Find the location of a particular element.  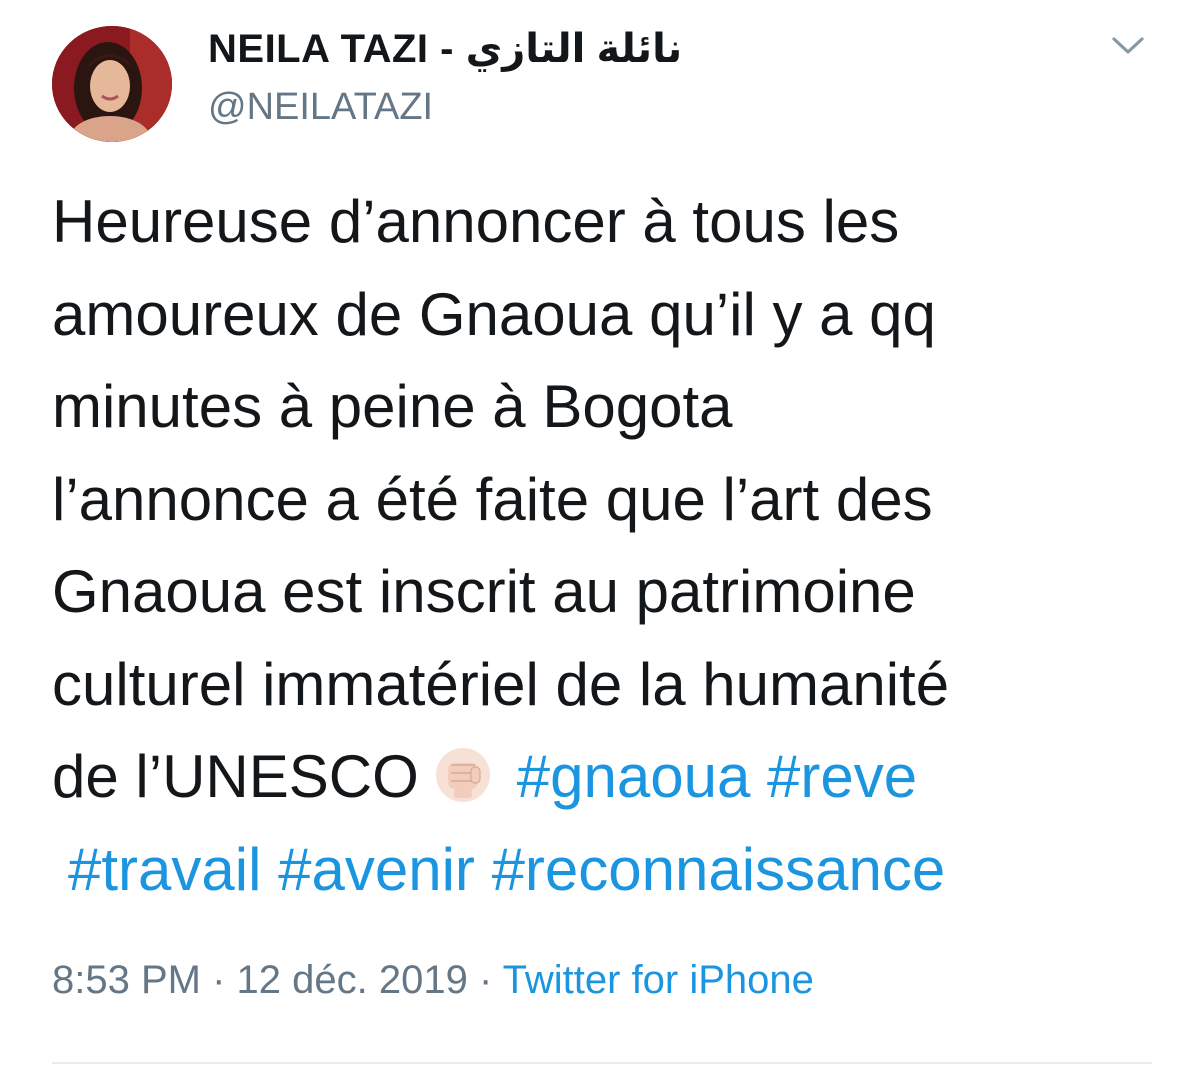

hashtag-link: #avenir is located at coordinates (376, 869).